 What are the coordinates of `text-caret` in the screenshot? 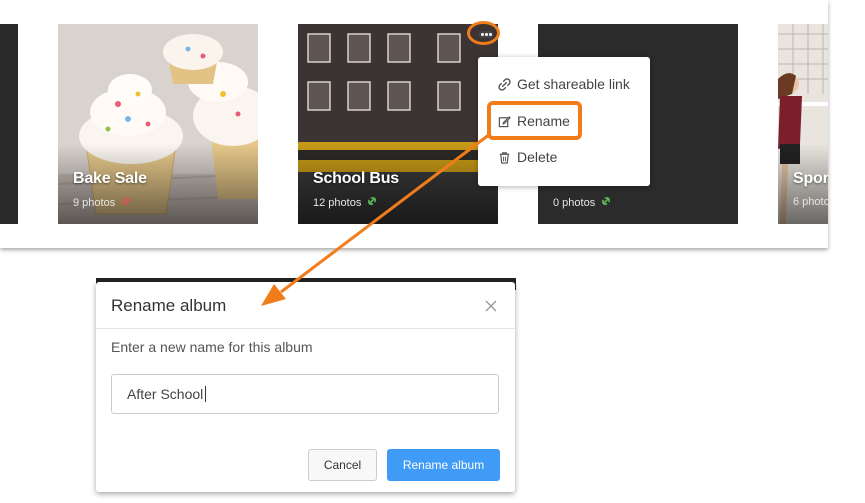 It's located at (206, 394).